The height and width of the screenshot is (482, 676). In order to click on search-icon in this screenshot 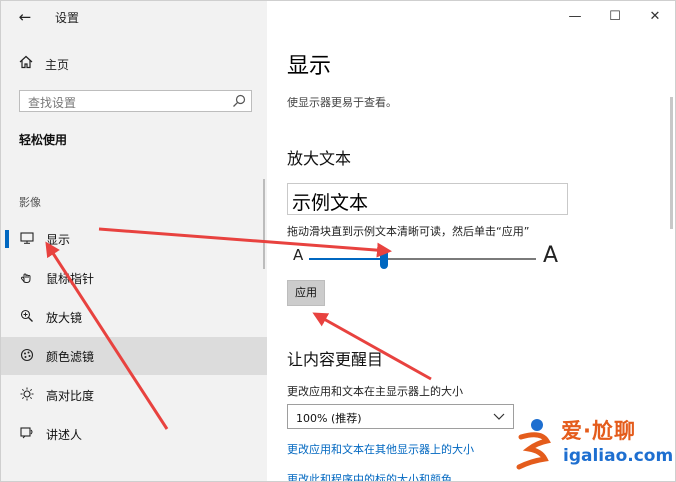, I will do `click(239, 101)`.